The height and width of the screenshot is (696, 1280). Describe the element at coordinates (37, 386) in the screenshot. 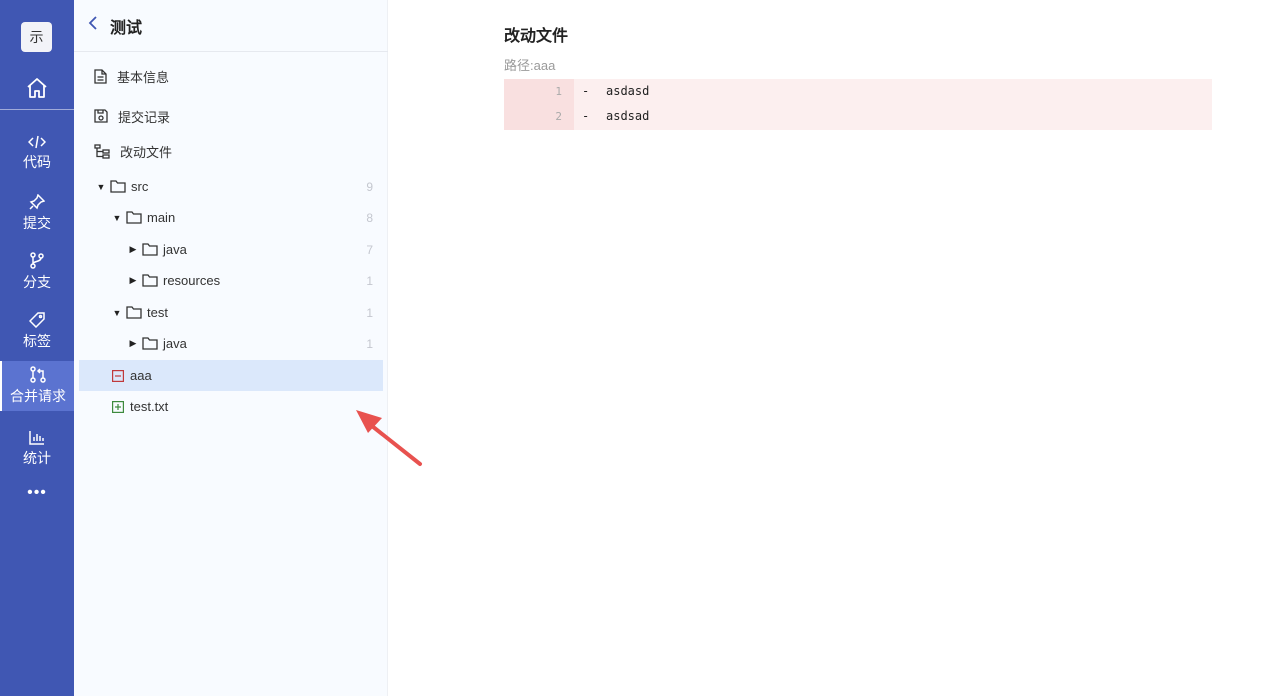

I see `nav-item-merge-request: 合并请求` at that location.